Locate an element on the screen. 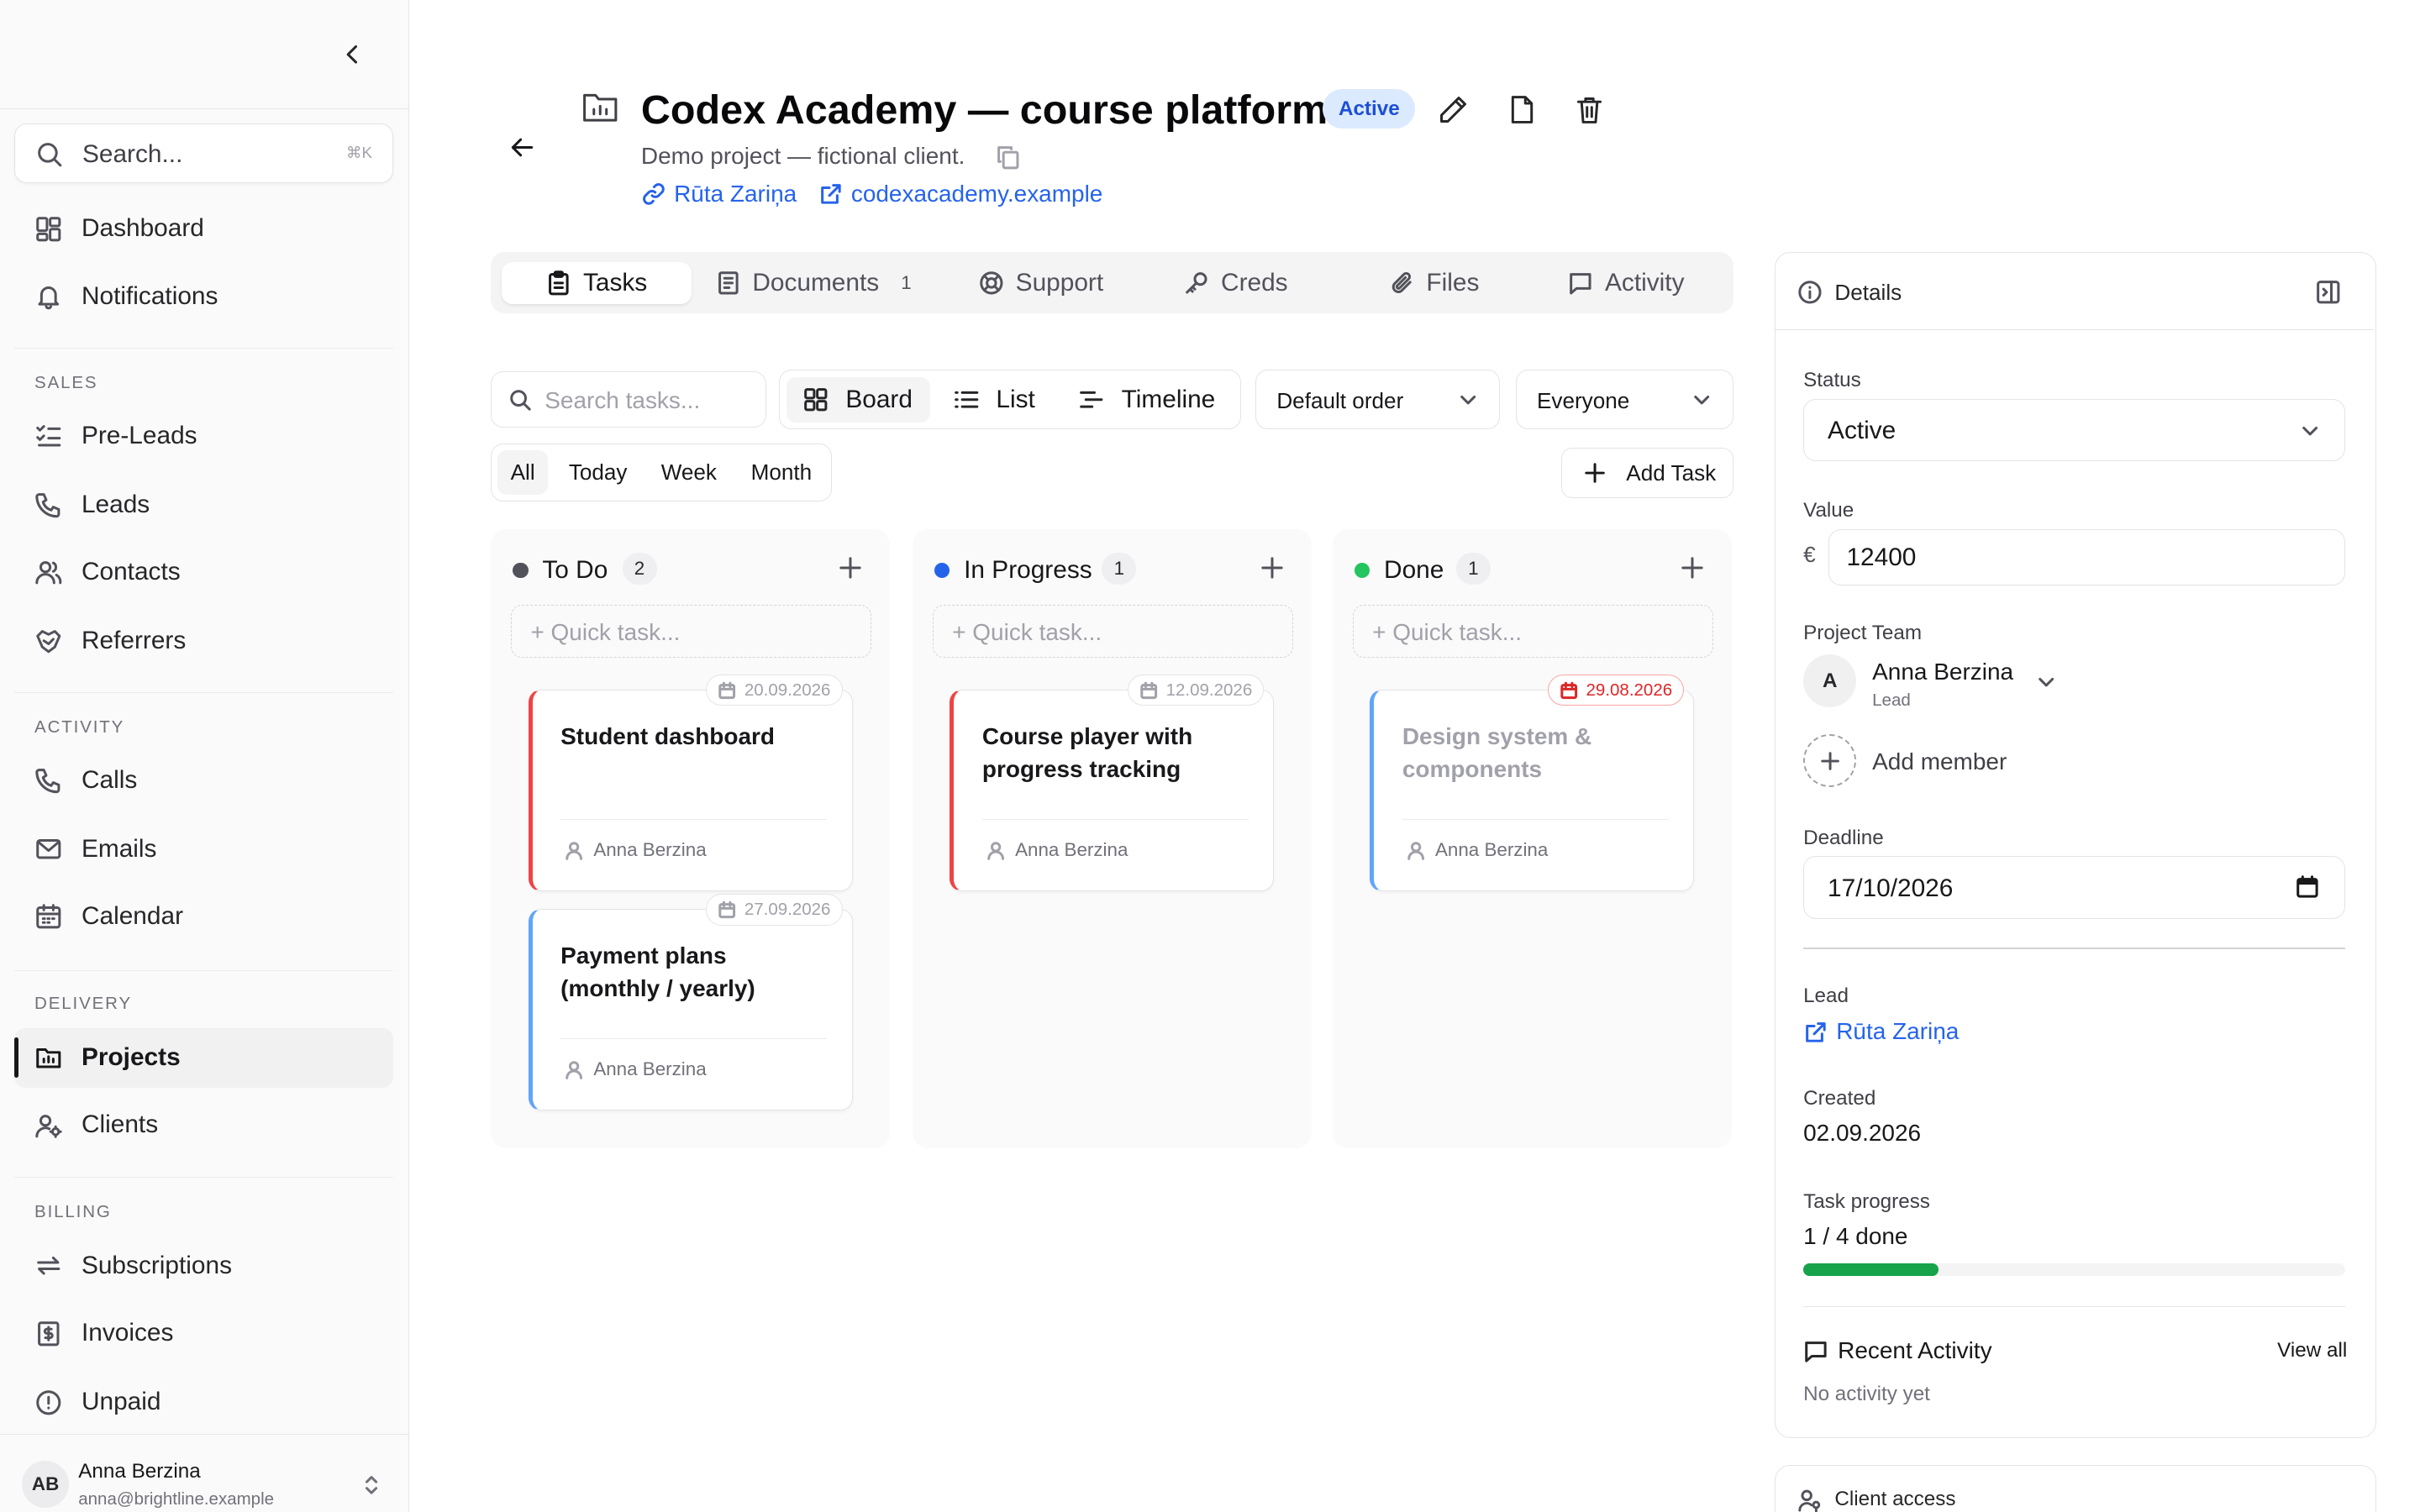 The image size is (2420, 1512). phone-icon is located at coordinates (49, 780).